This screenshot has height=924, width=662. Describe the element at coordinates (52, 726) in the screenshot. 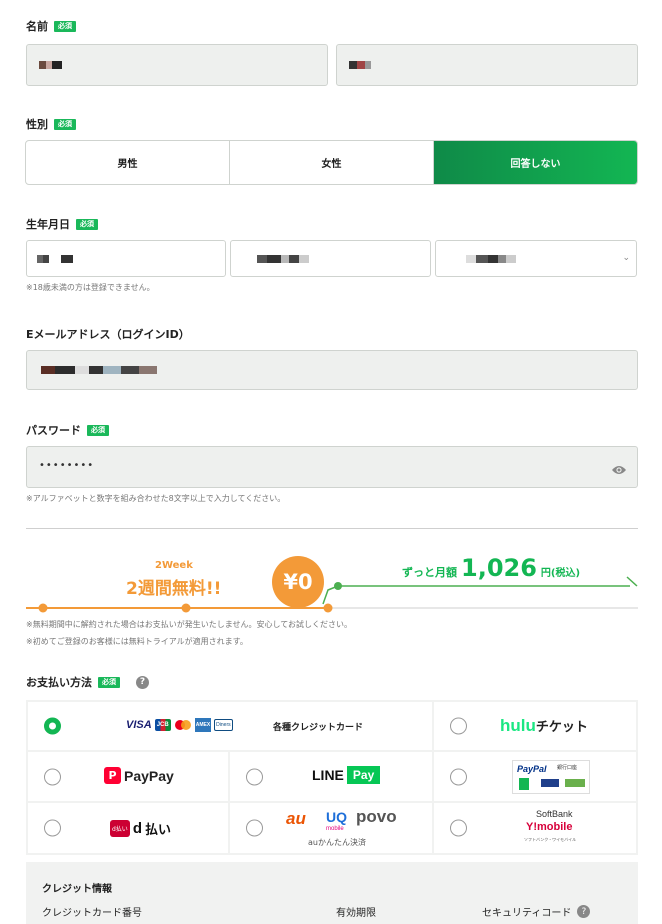

I see `radio-selected-icon` at that location.